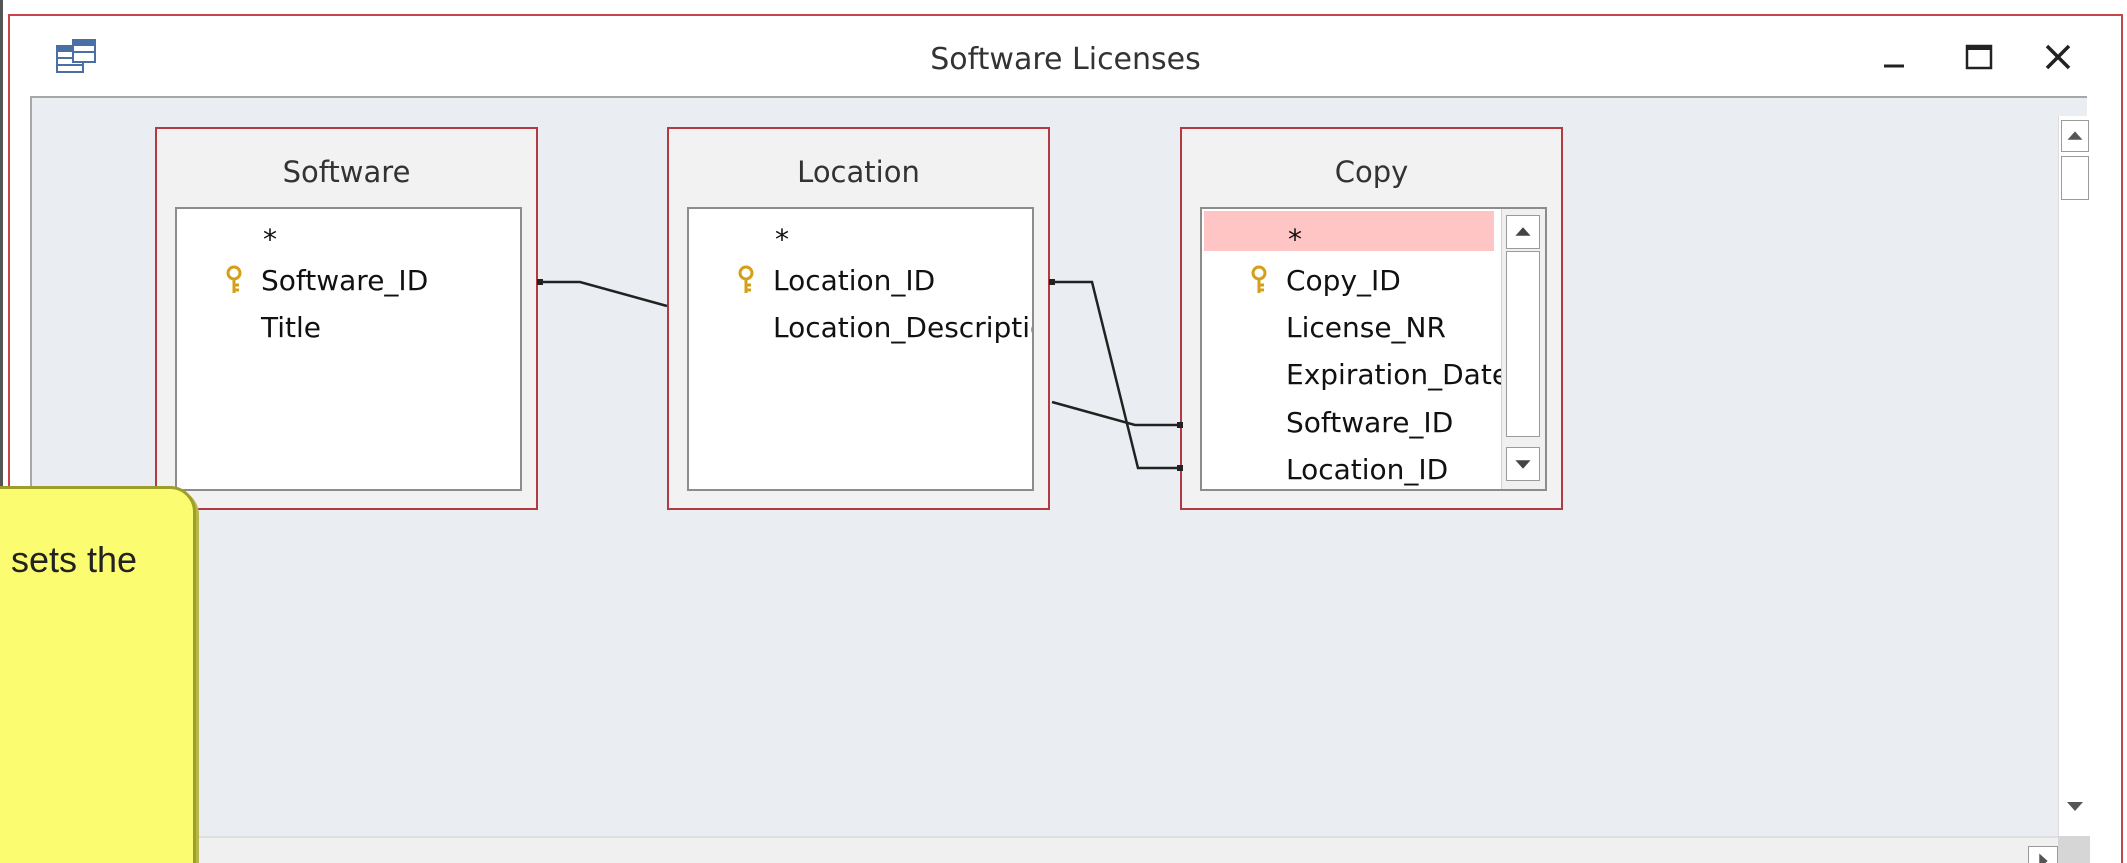  I want to click on field-expiration-date: Expiration_Date, so click(1373, 373).